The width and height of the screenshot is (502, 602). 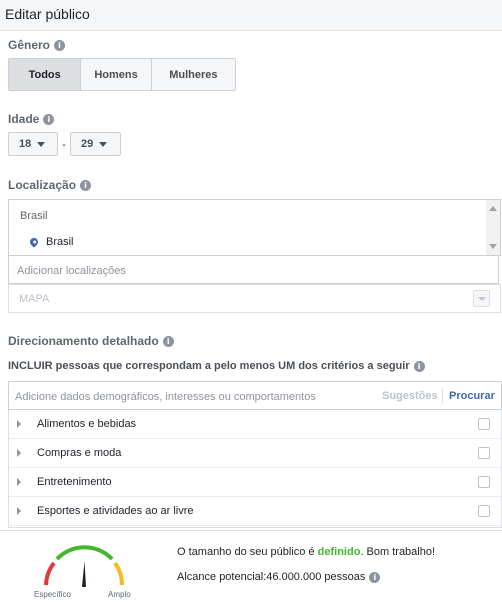 I want to click on category-label: Esportes e atividades ao ar livre, so click(x=115, y=511).